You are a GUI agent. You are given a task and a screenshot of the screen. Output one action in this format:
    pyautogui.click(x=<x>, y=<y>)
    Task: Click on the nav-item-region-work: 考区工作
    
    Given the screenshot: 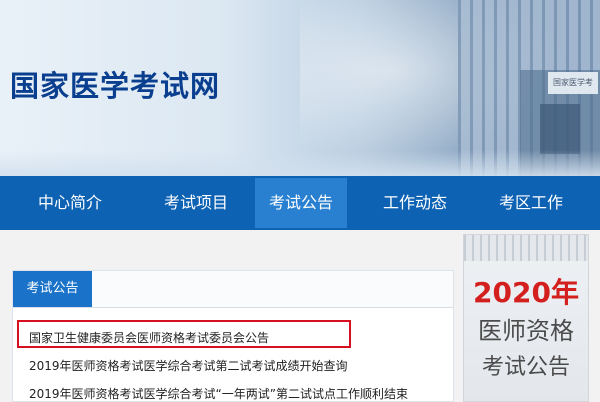 What is the action you would take?
    pyautogui.click(x=531, y=203)
    